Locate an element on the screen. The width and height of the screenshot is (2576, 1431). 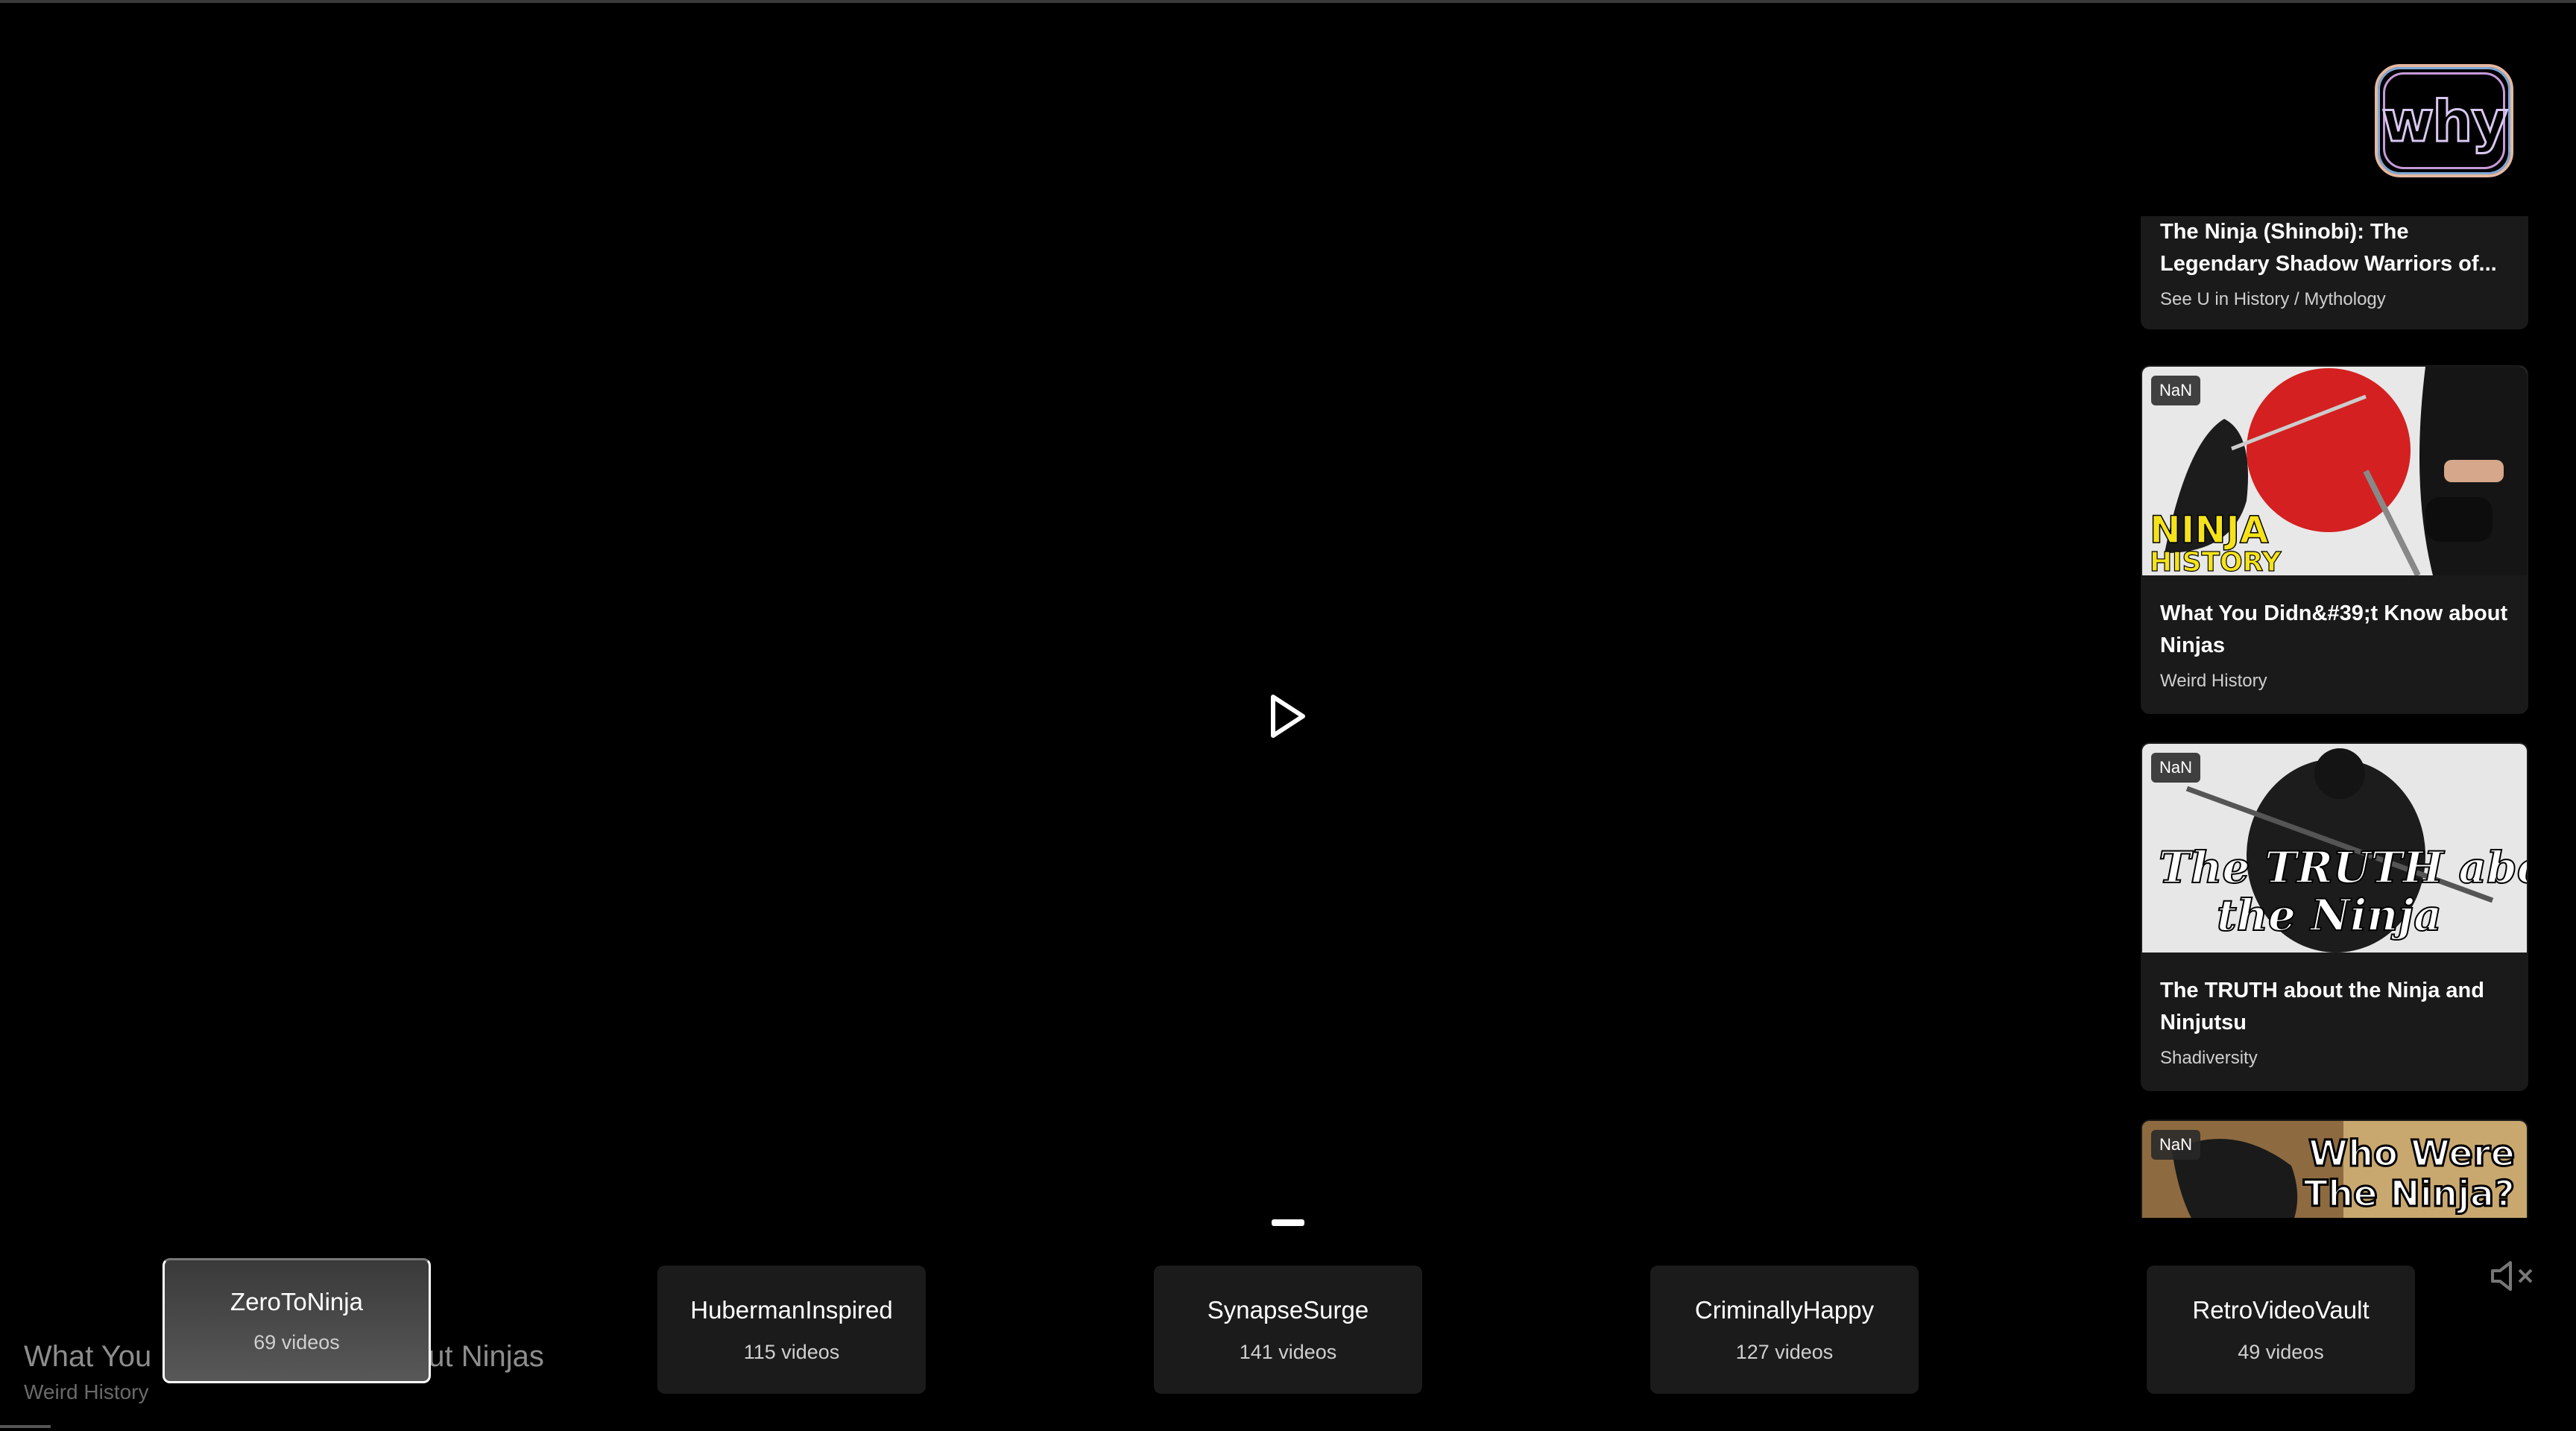
thumb-text-2: the Ninja is located at coordinates (2329, 916).